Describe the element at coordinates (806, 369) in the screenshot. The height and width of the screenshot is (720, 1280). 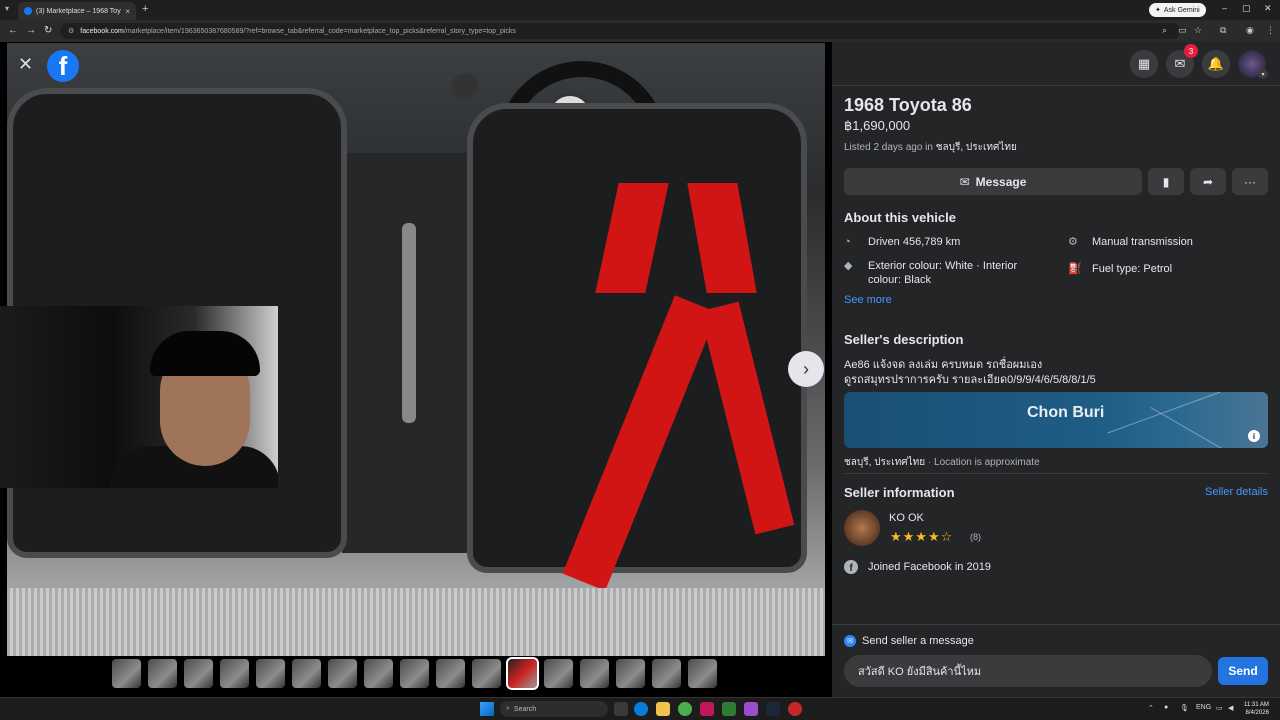
I see `next-photo-button: ›` at that location.